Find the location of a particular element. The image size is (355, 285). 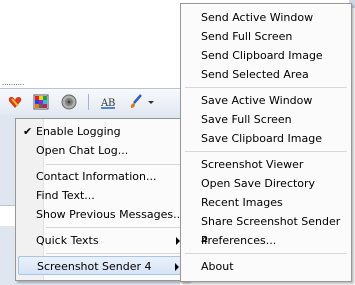

heart-icon is located at coordinates (15, 102).